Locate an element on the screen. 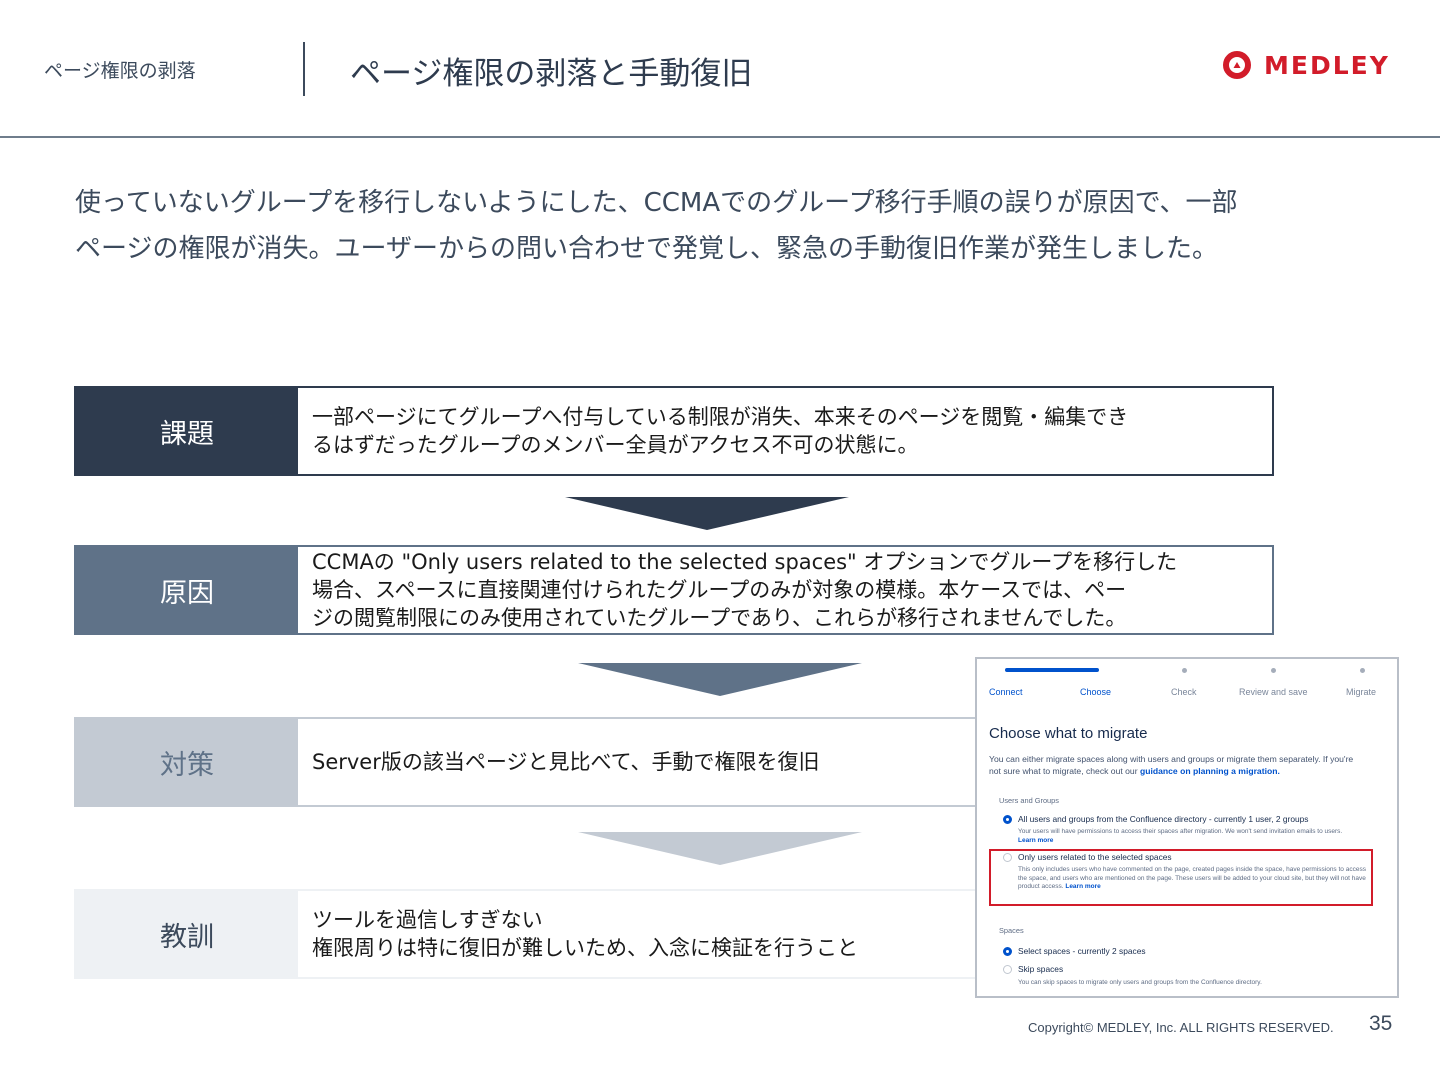 The width and height of the screenshot is (1440, 1080). option-skip-spaces-title: Skip spaces is located at coordinates (1041, 969).